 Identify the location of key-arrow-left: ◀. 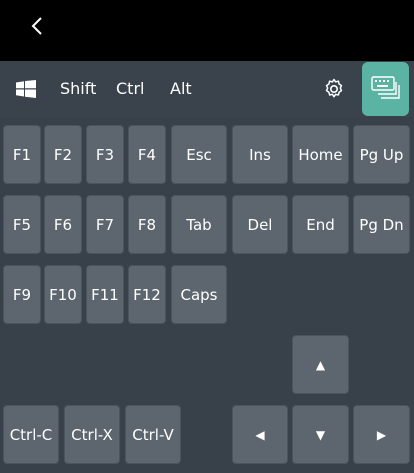
(260, 434).